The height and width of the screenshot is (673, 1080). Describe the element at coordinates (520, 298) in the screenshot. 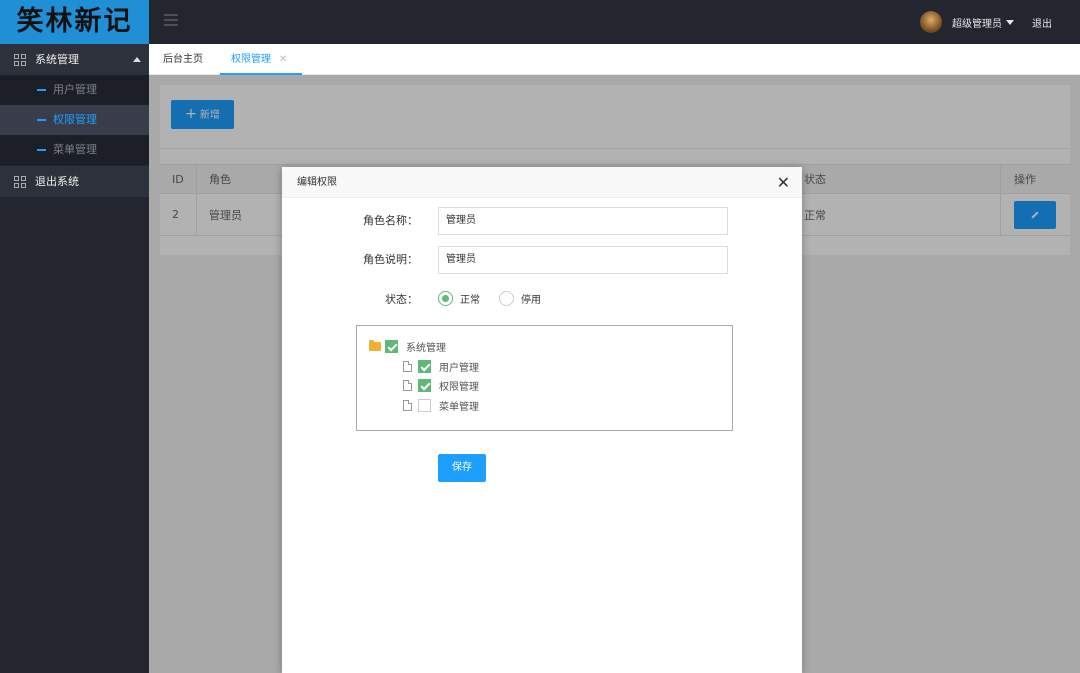

I see `status-radio-disabled: 停用` at that location.